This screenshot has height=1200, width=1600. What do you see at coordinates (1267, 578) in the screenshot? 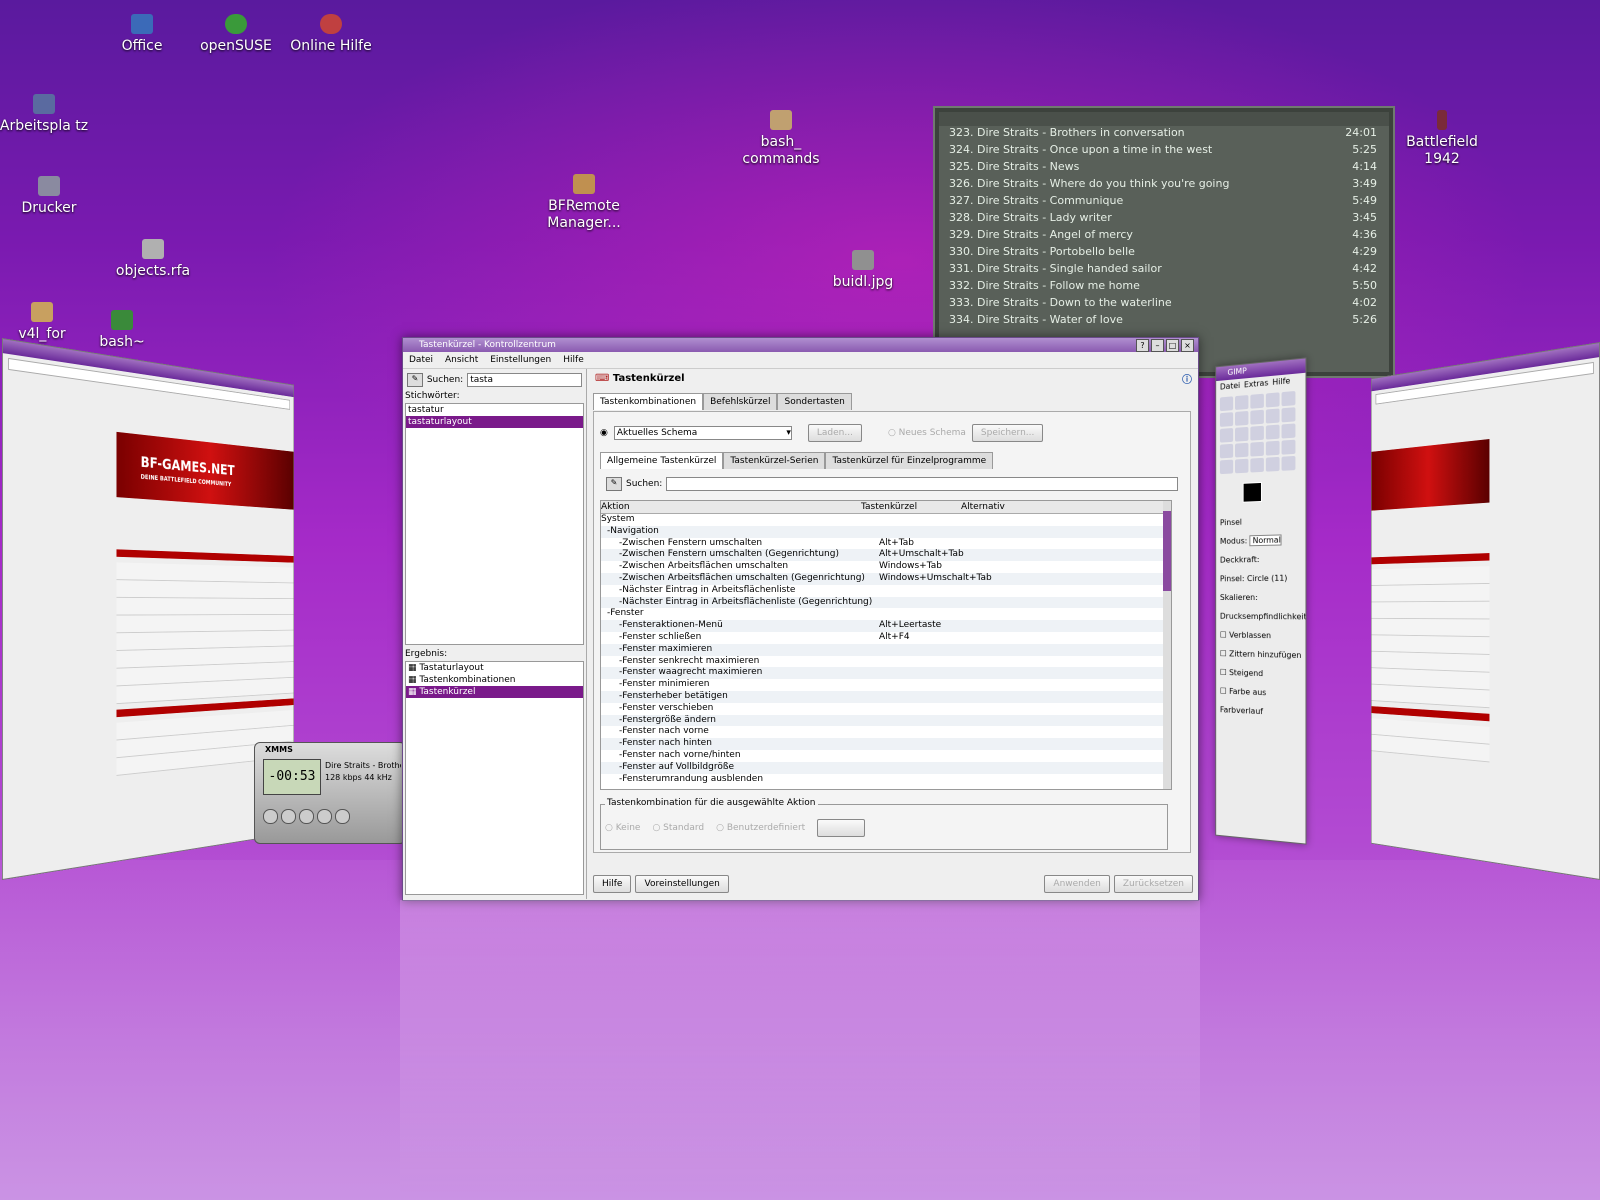
I see `gimp-brush-value: Circle (11)` at bounding box center [1267, 578].